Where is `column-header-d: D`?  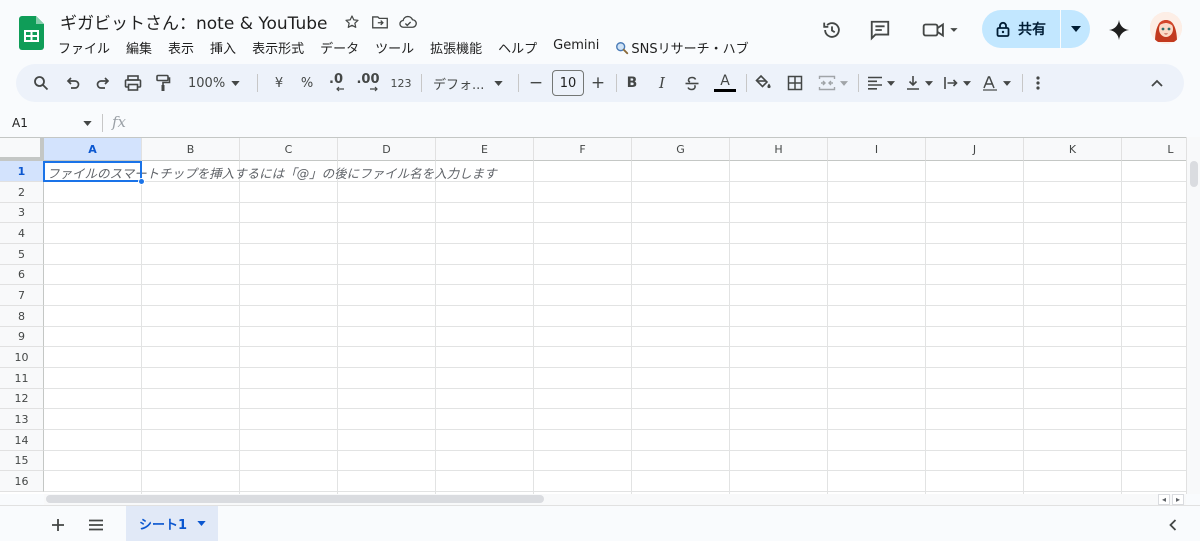 column-header-d: D is located at coordinates (387, 149).